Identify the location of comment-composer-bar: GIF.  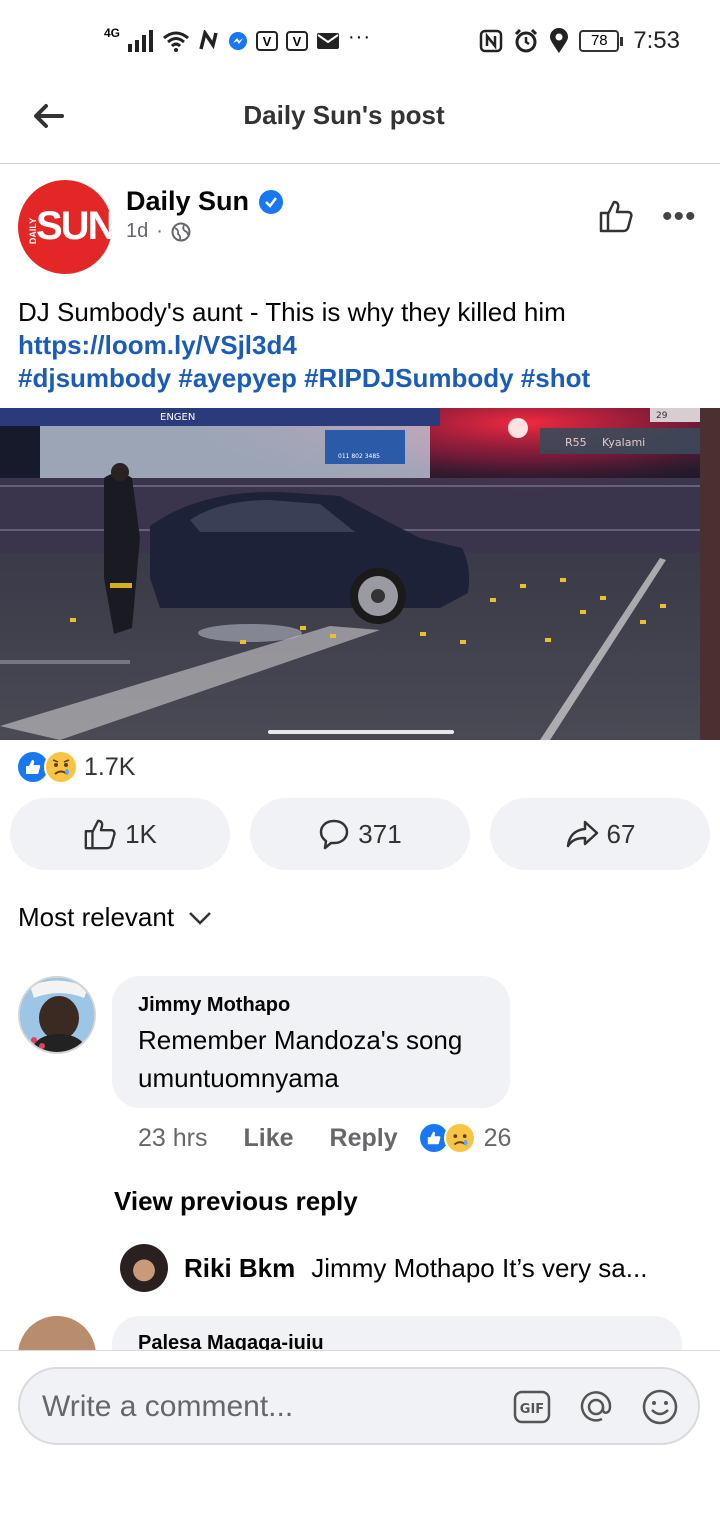
(360, 1445).